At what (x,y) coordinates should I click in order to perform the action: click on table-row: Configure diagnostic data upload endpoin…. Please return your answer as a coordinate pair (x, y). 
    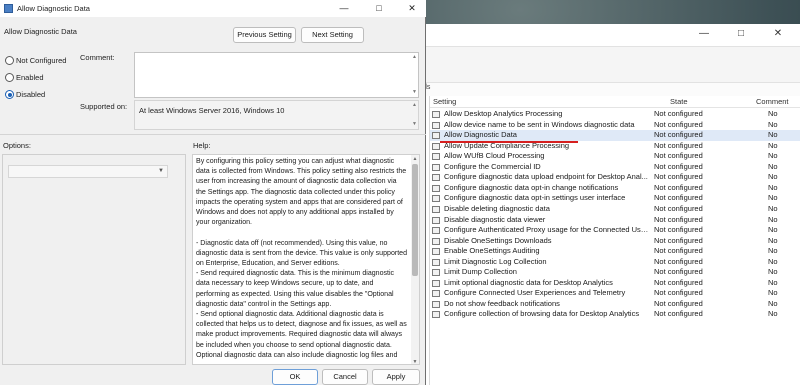
    Looking at the image, I should click on (615, 177).